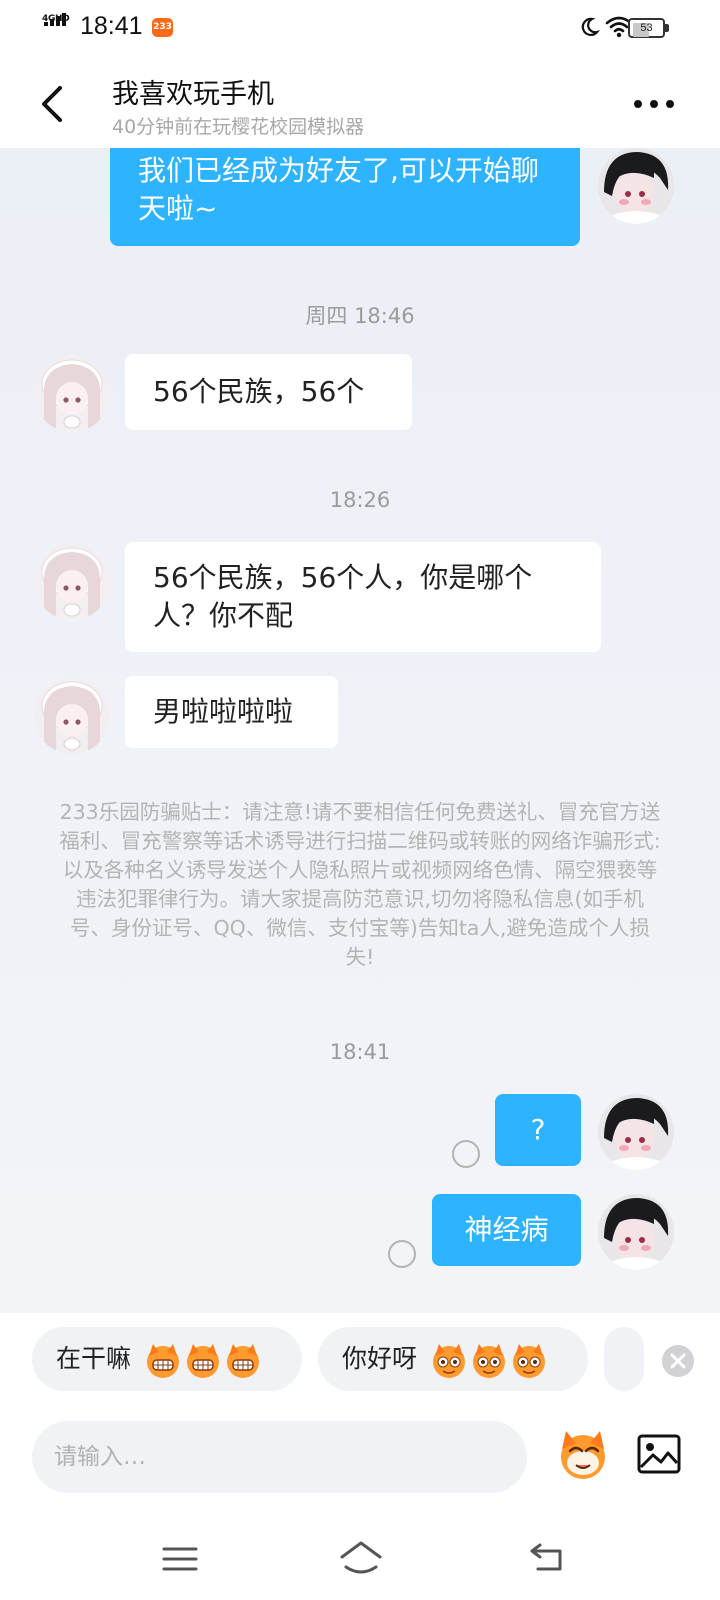  What do you see at coordinates (583, 1454) in the screenshot?
I see `emoji-mascot-icon` at bounding box center [583, 1454].